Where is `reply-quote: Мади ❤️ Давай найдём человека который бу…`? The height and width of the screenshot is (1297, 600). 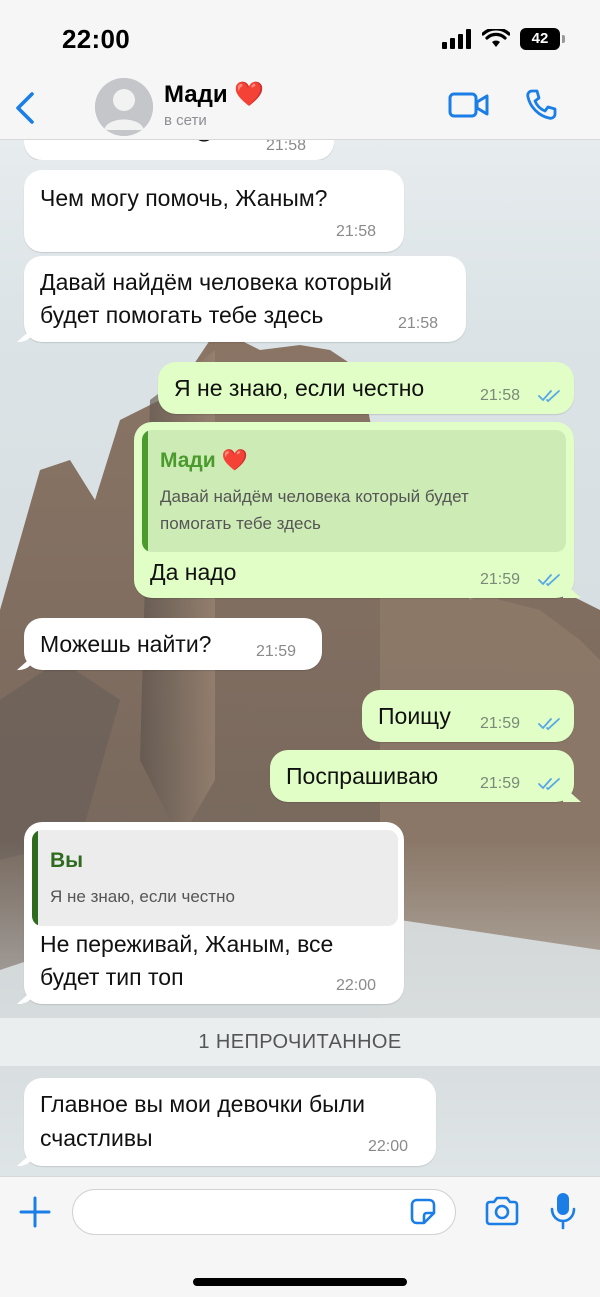
reply-quote: Мади ❤️ Давай найдём человека который бу… is located at coordinates (354, 491).